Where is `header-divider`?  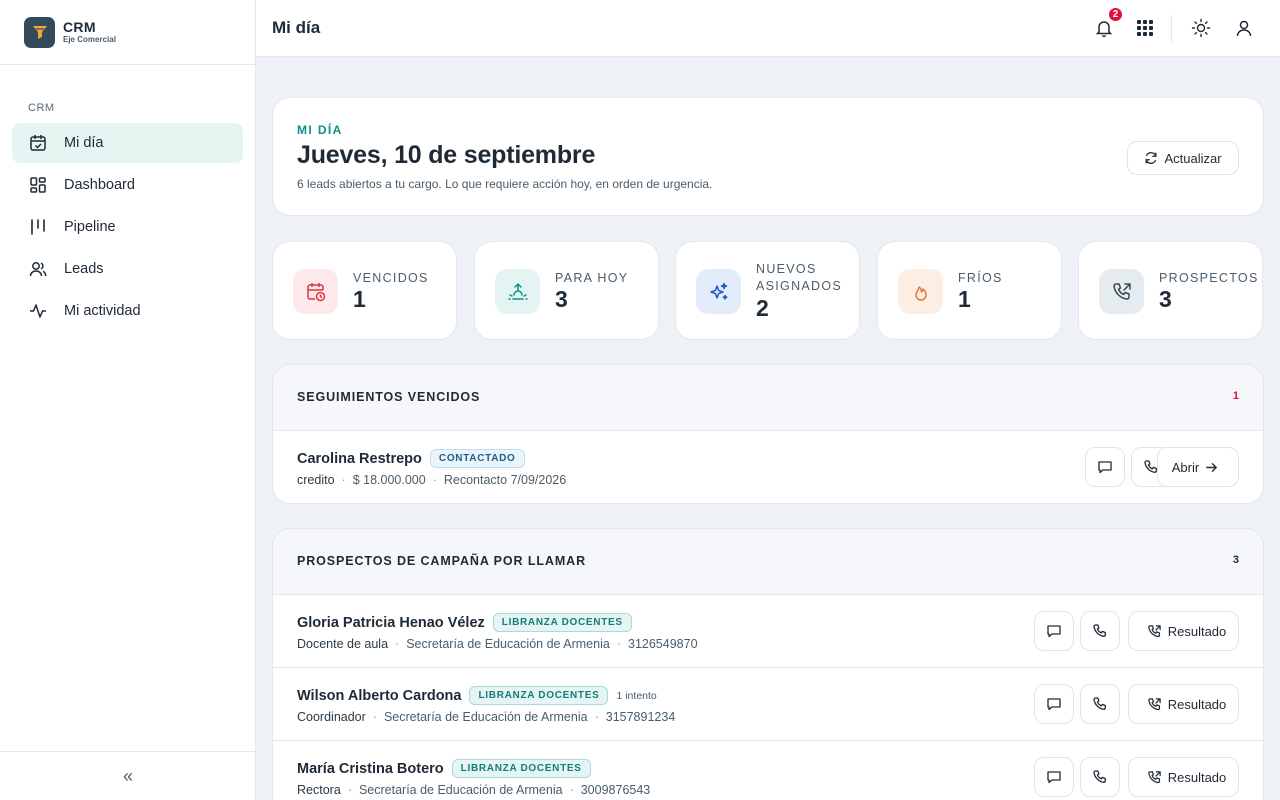
header-divider is located at coordinates (1171, 28).